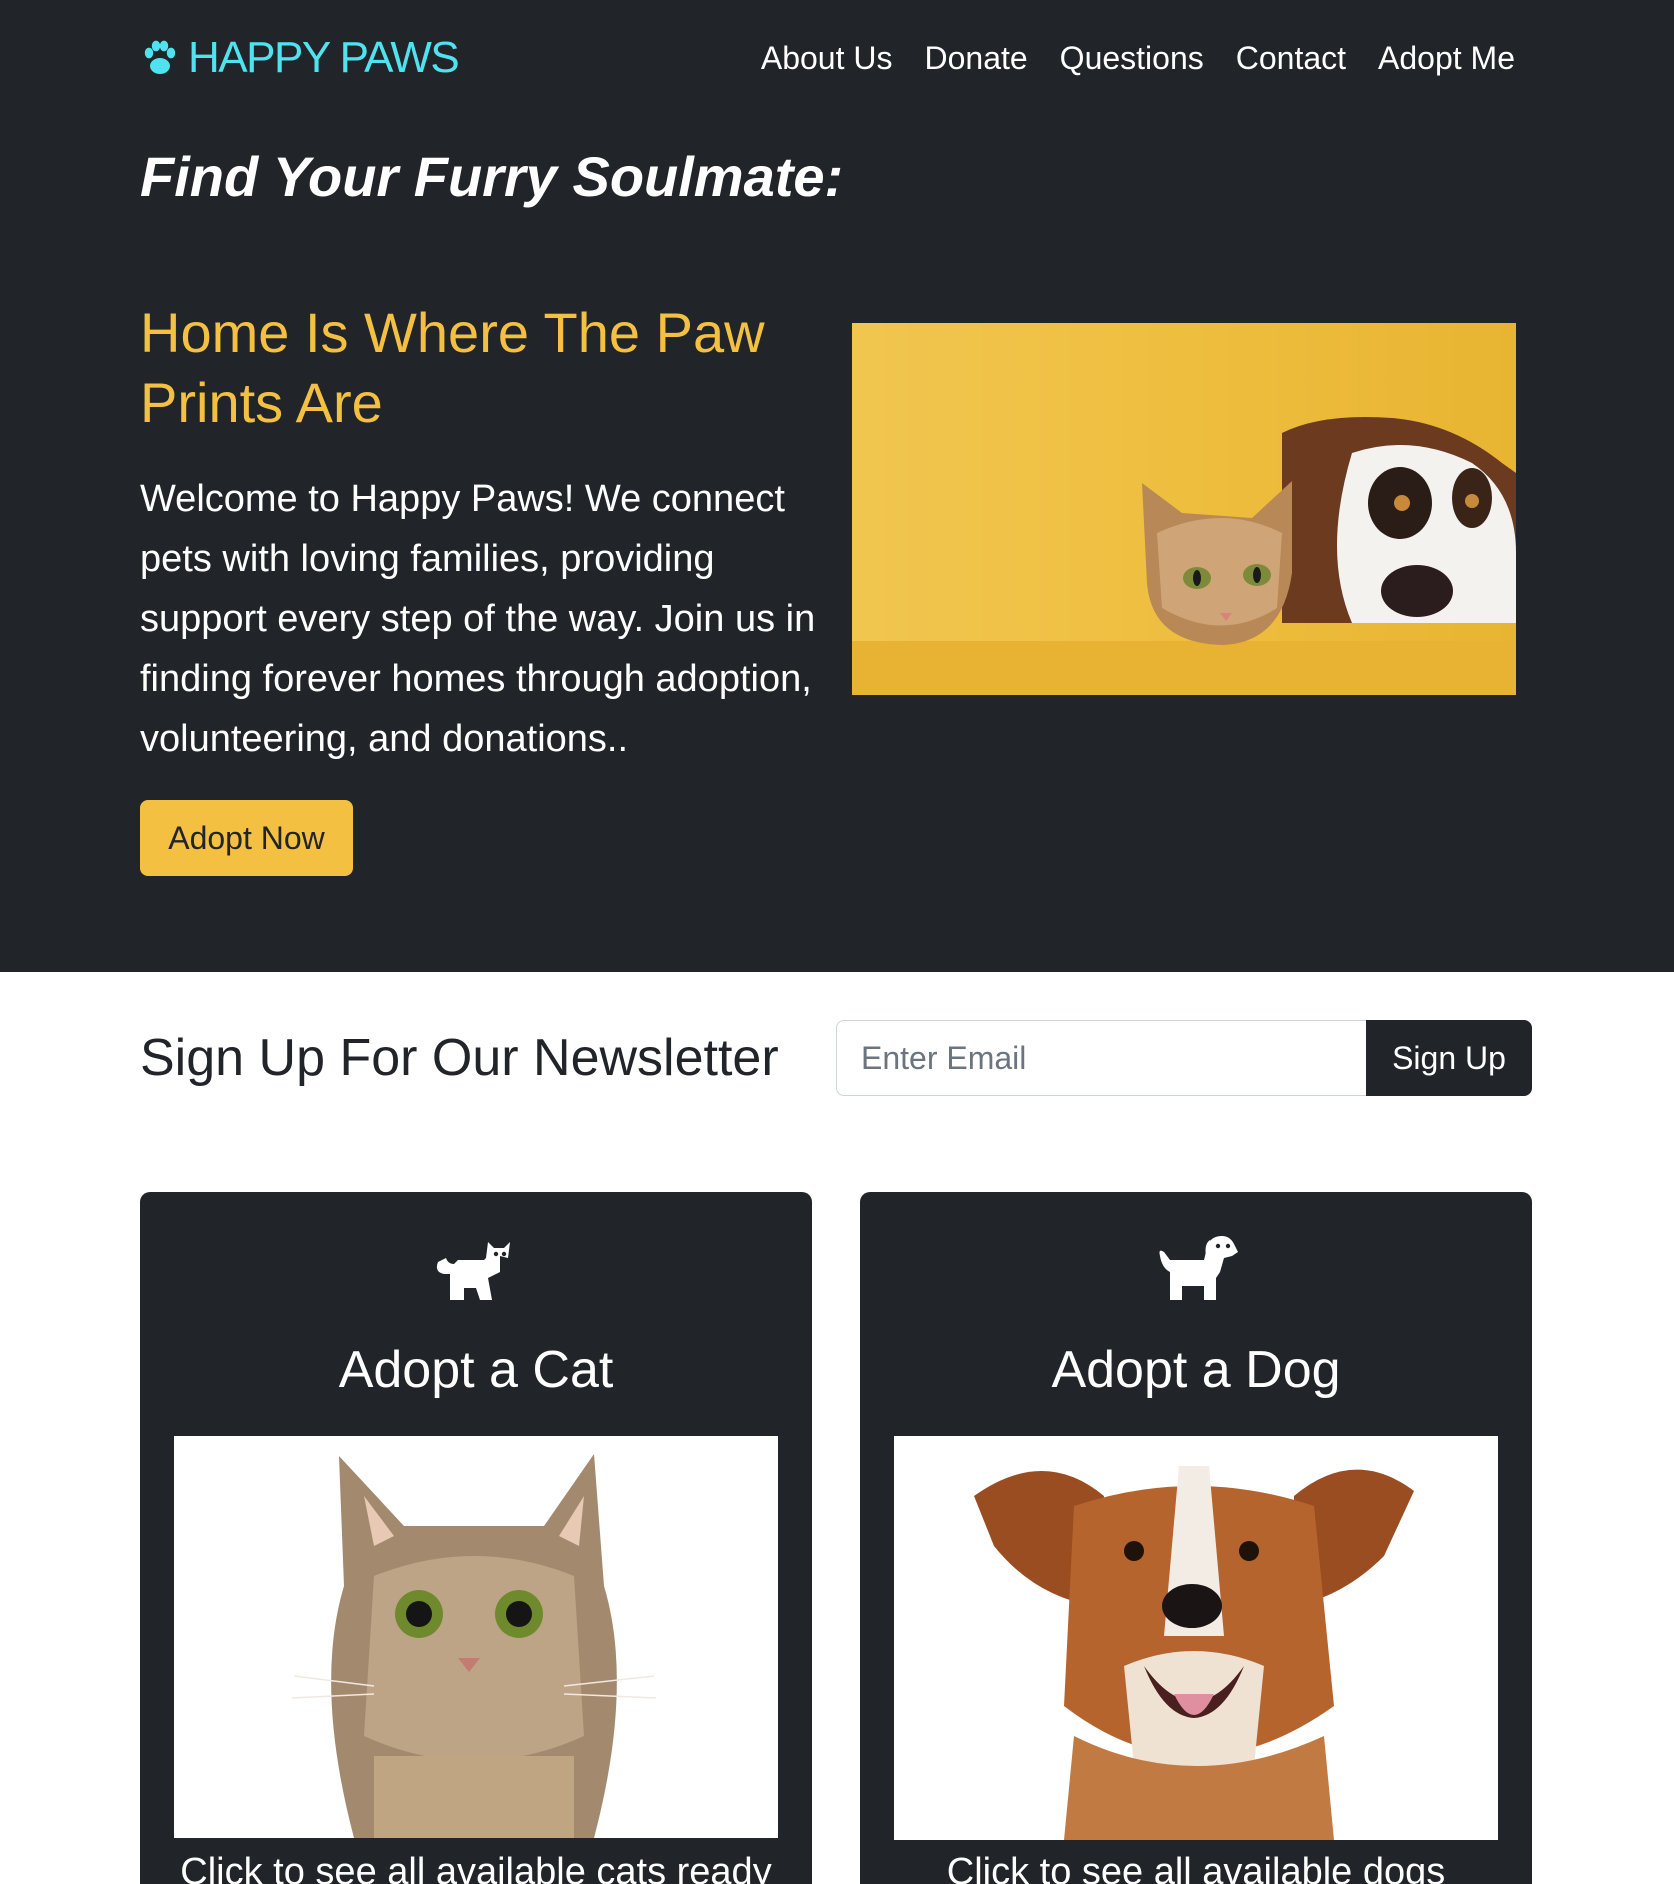 The height and width of the screenshot is (1884, 1674). I want to click on adopt-dog-text: Click to see all available dogs, so click(1196, 1867).